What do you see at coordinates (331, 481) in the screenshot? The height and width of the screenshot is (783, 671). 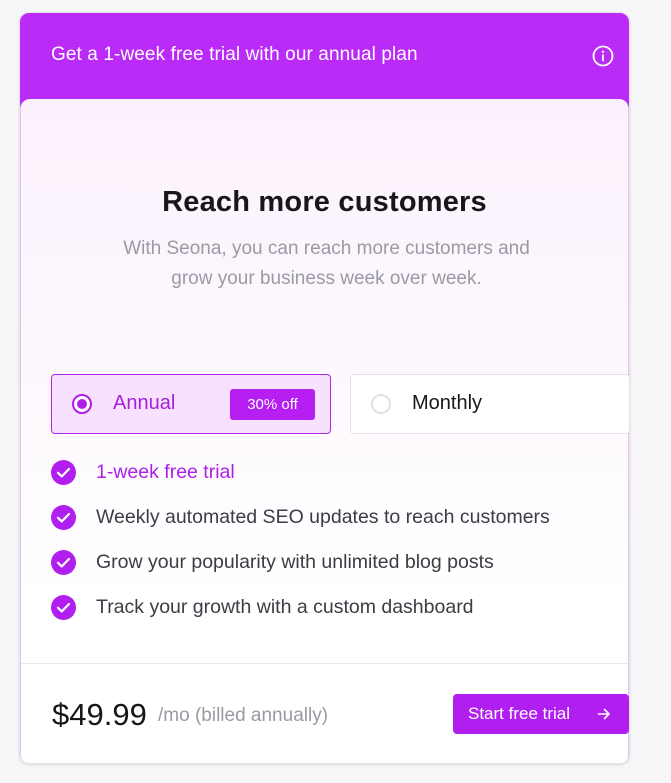 I see `feature-item: 1-week free trial` at bounding box center [331, 481].